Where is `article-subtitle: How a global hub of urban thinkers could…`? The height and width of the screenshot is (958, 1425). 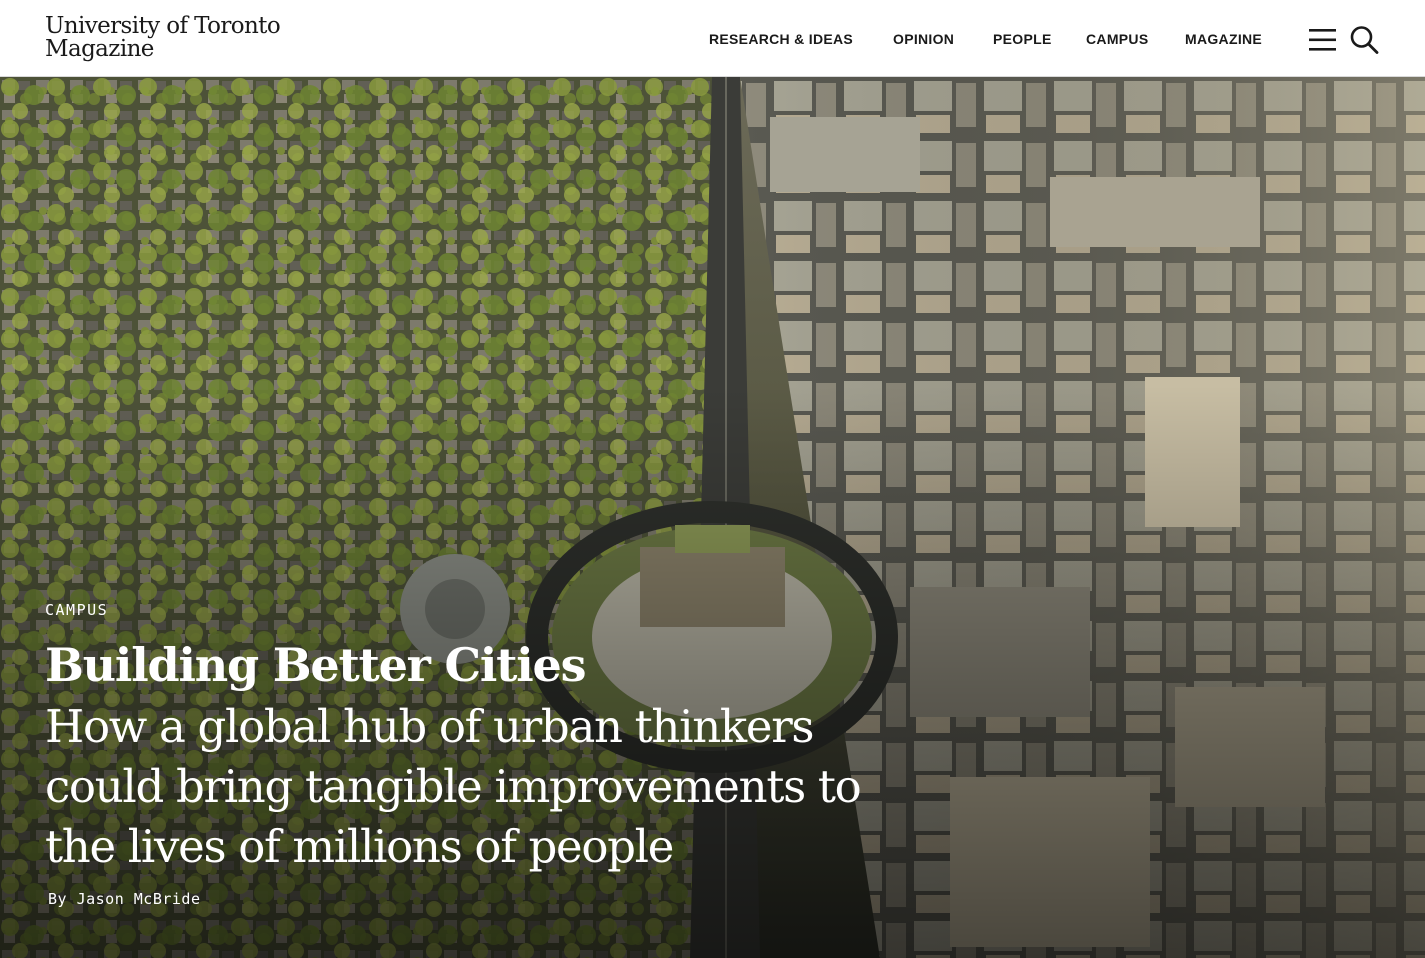 article-subtitle: How a global hub of urban thinkers could… is located at coordinates (453, 786).